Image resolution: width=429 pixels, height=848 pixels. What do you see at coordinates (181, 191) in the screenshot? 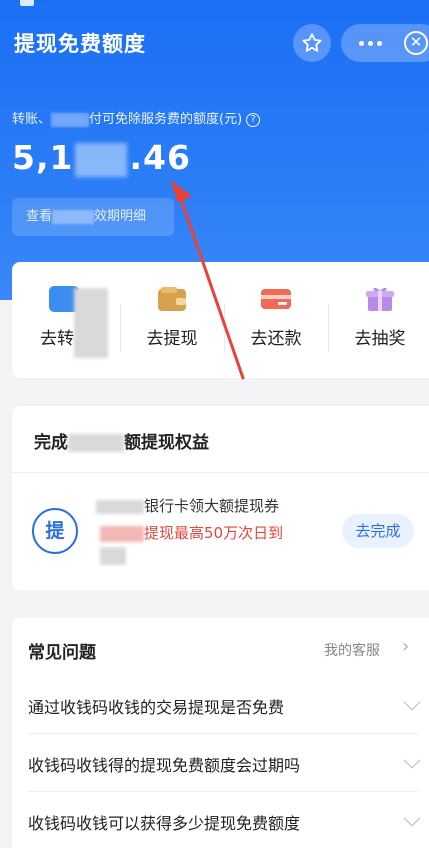
I see `annotation-arrow-head` at bounding box center [181, 191].